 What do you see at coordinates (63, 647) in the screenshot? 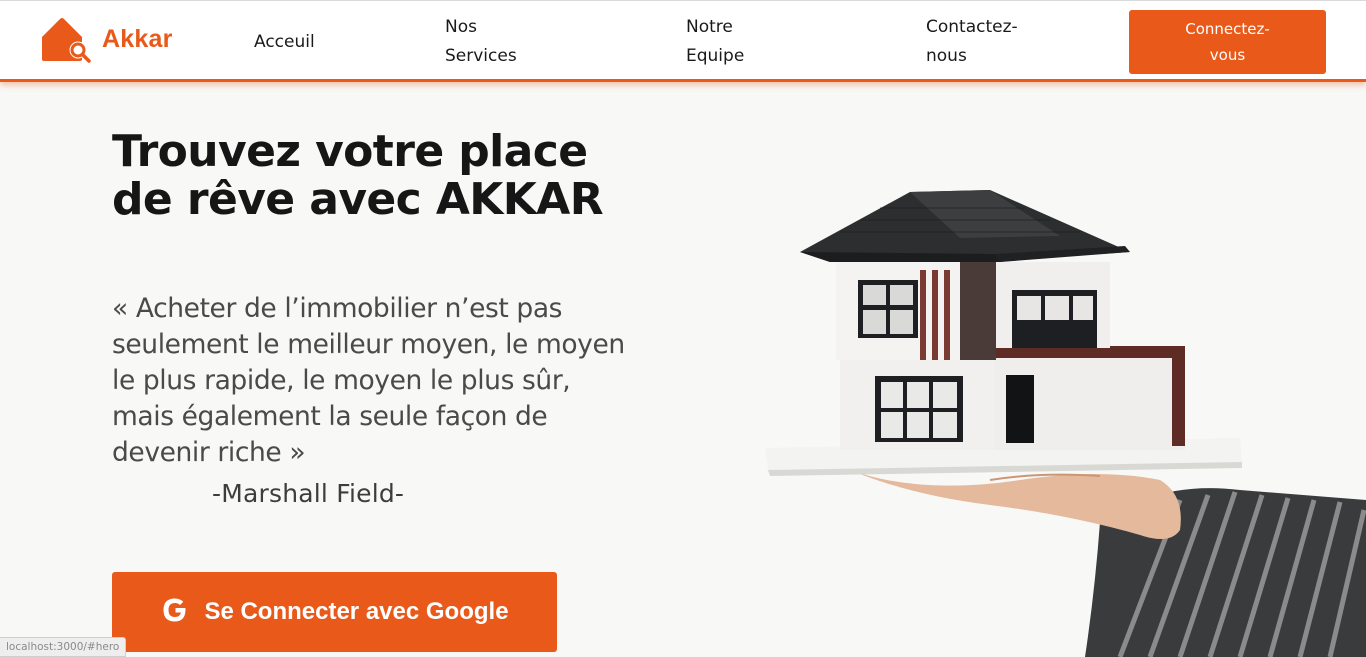
I see `status-bar-url: localhost:3000/#hero` at bounding box center [63, 647].